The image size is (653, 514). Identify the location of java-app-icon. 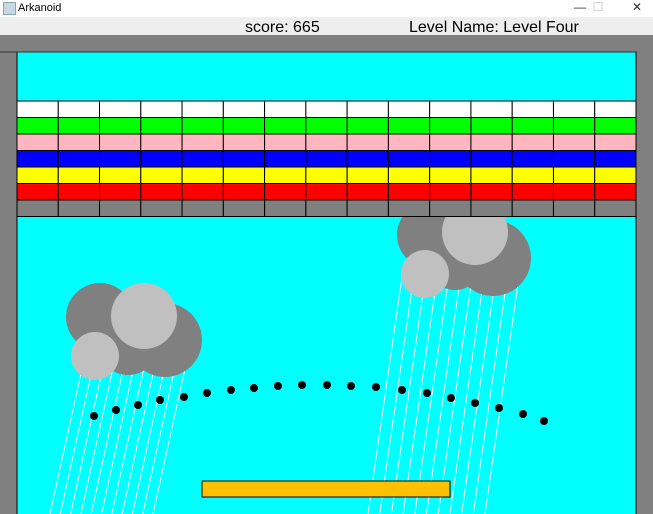
(9, 8).